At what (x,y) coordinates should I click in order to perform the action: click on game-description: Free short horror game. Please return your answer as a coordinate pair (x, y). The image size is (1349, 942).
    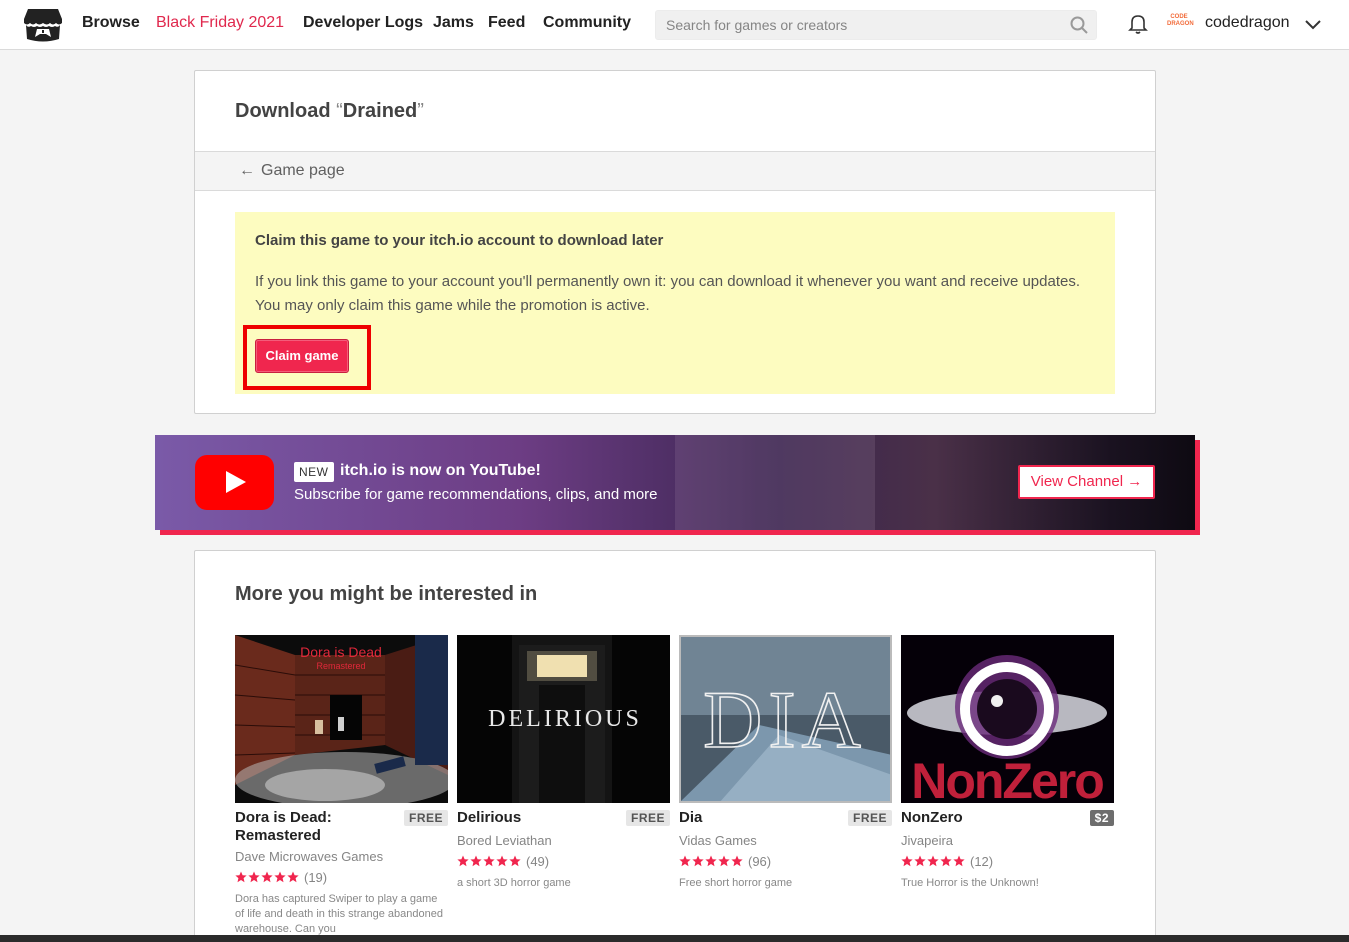
    Looking at the image, I should click on (736, 883).